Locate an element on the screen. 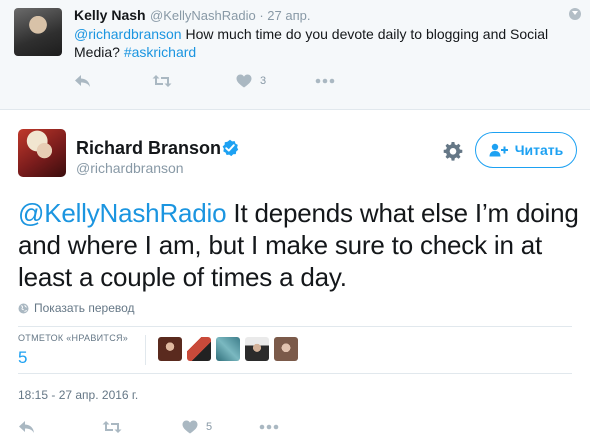 The width and height of the screenshot is (590, 447). likes-stat: ОТМЕТОК «НРАВИТСЯ» 5 is located at coordinates (73, 350).